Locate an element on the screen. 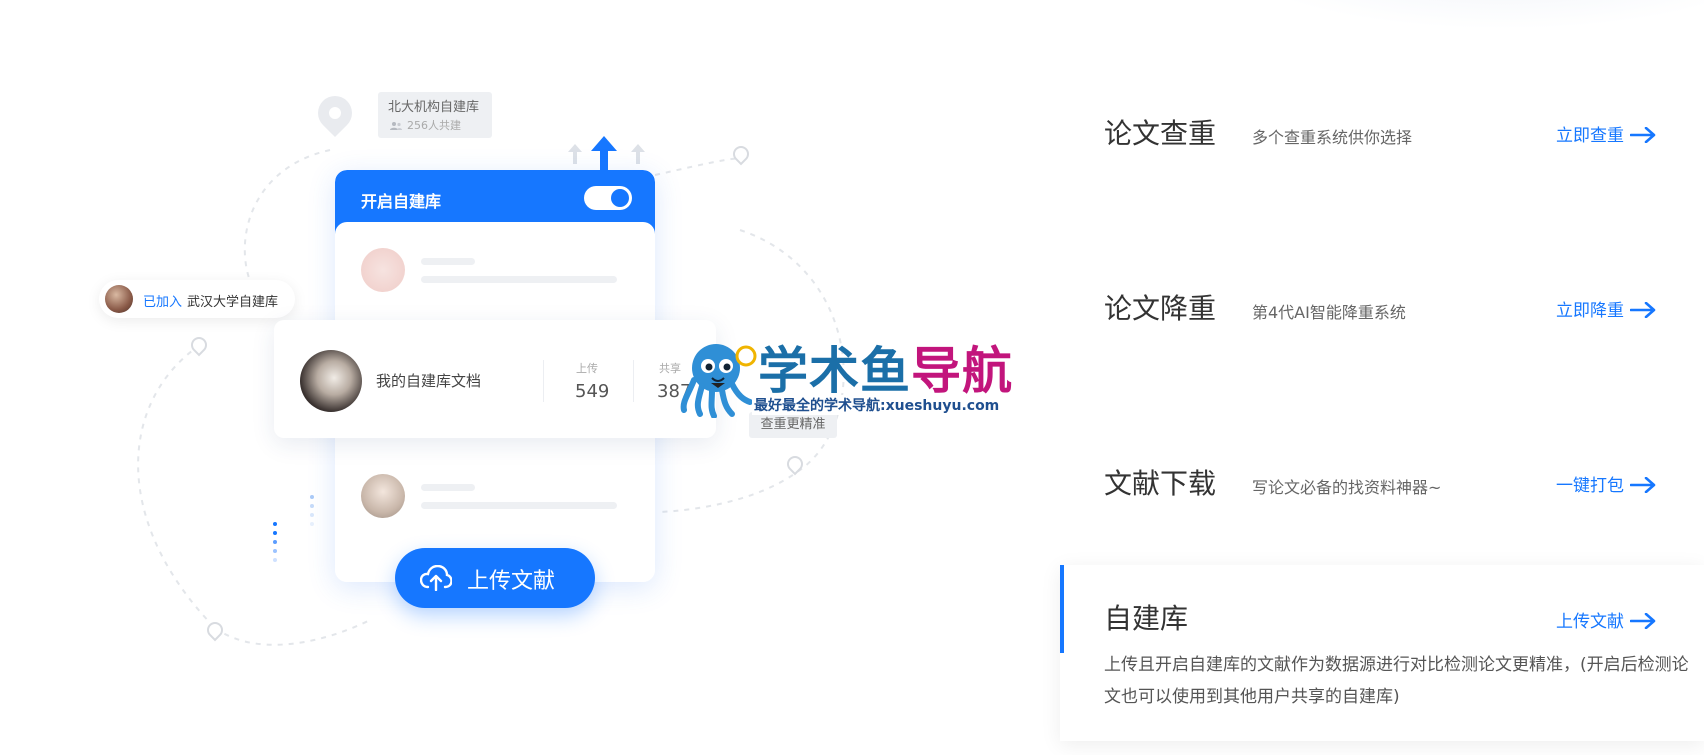 This screenshot has width=1704, height=755. upload-stat-value: 549 is located at coordinates (592, 391).